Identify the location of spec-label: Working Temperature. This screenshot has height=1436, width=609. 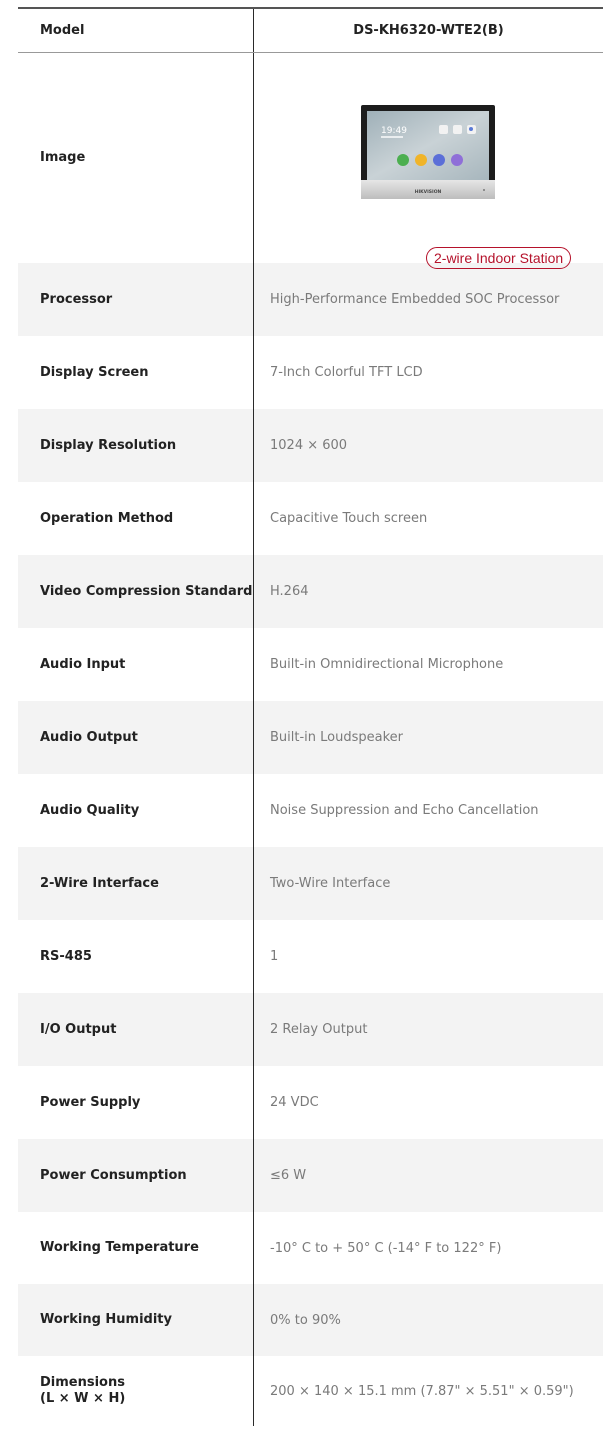
(136, 1248).